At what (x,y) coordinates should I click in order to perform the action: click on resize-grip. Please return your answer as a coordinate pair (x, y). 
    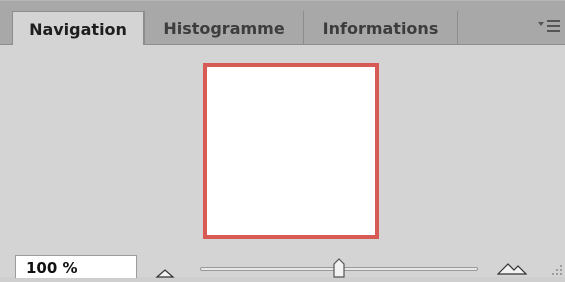
    Looking at the image, I should click on (556, 268).